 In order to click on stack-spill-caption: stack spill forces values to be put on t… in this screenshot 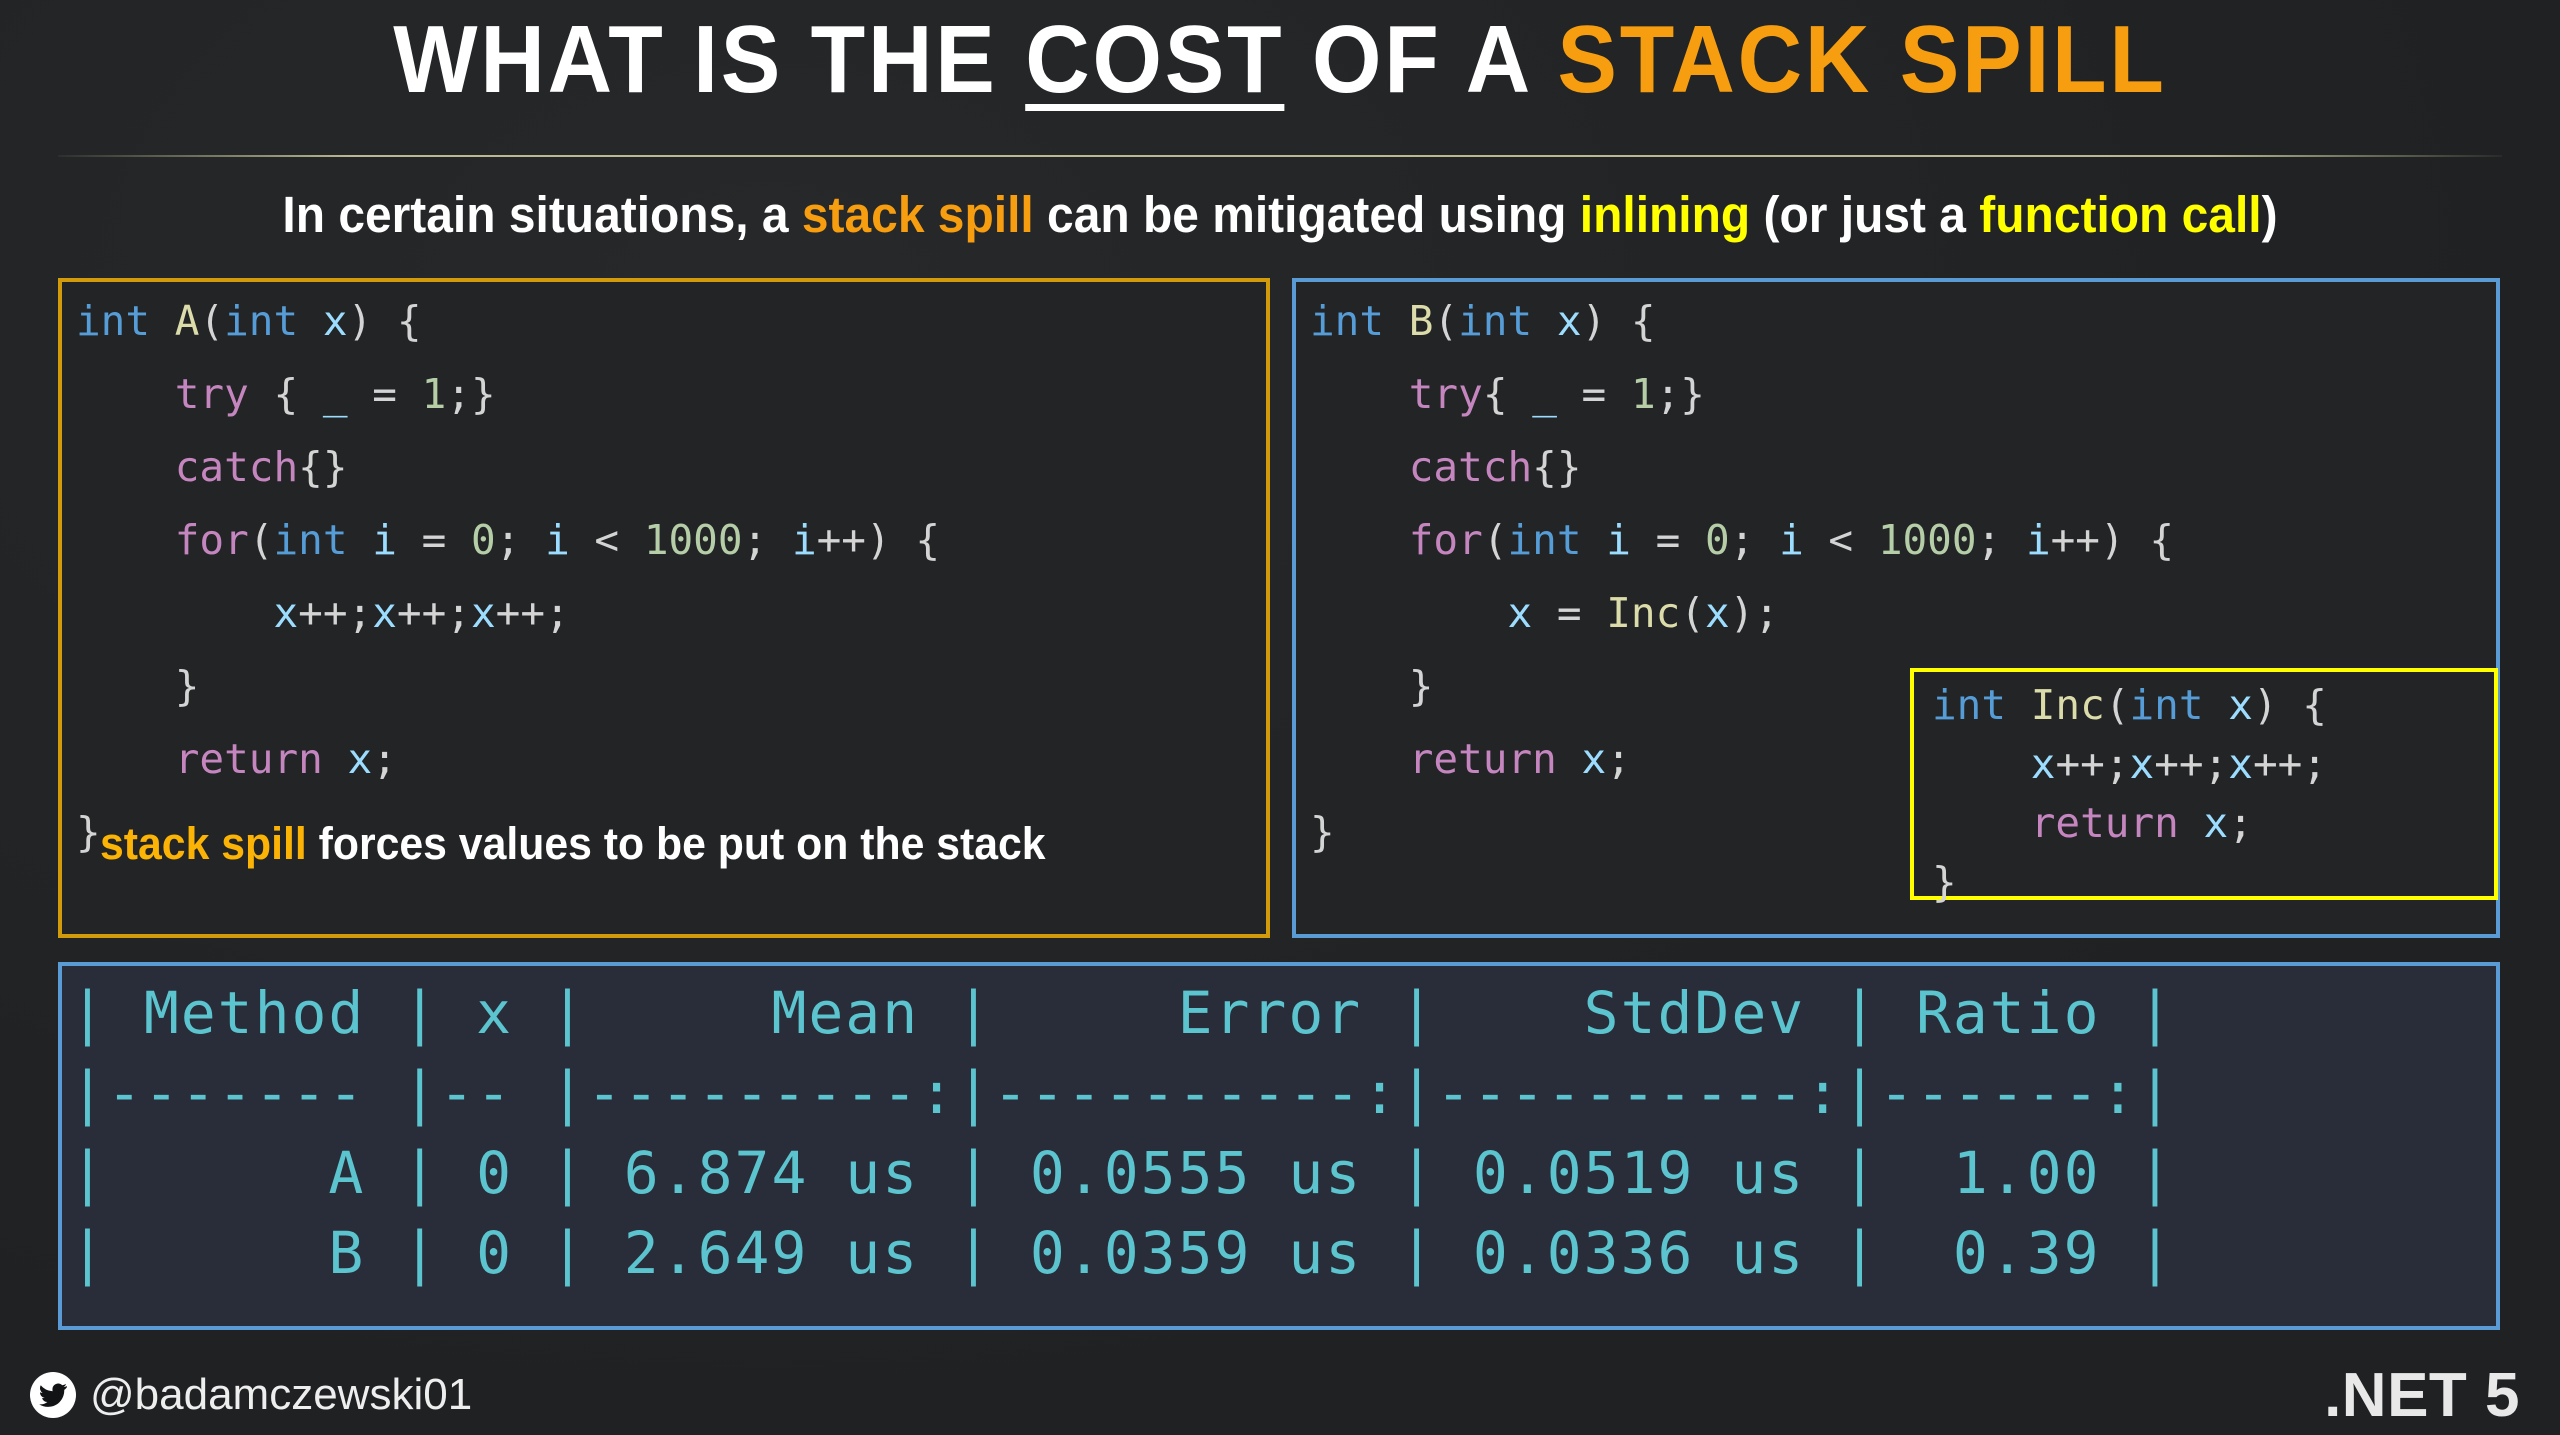, I will do `click(573, 844)`.